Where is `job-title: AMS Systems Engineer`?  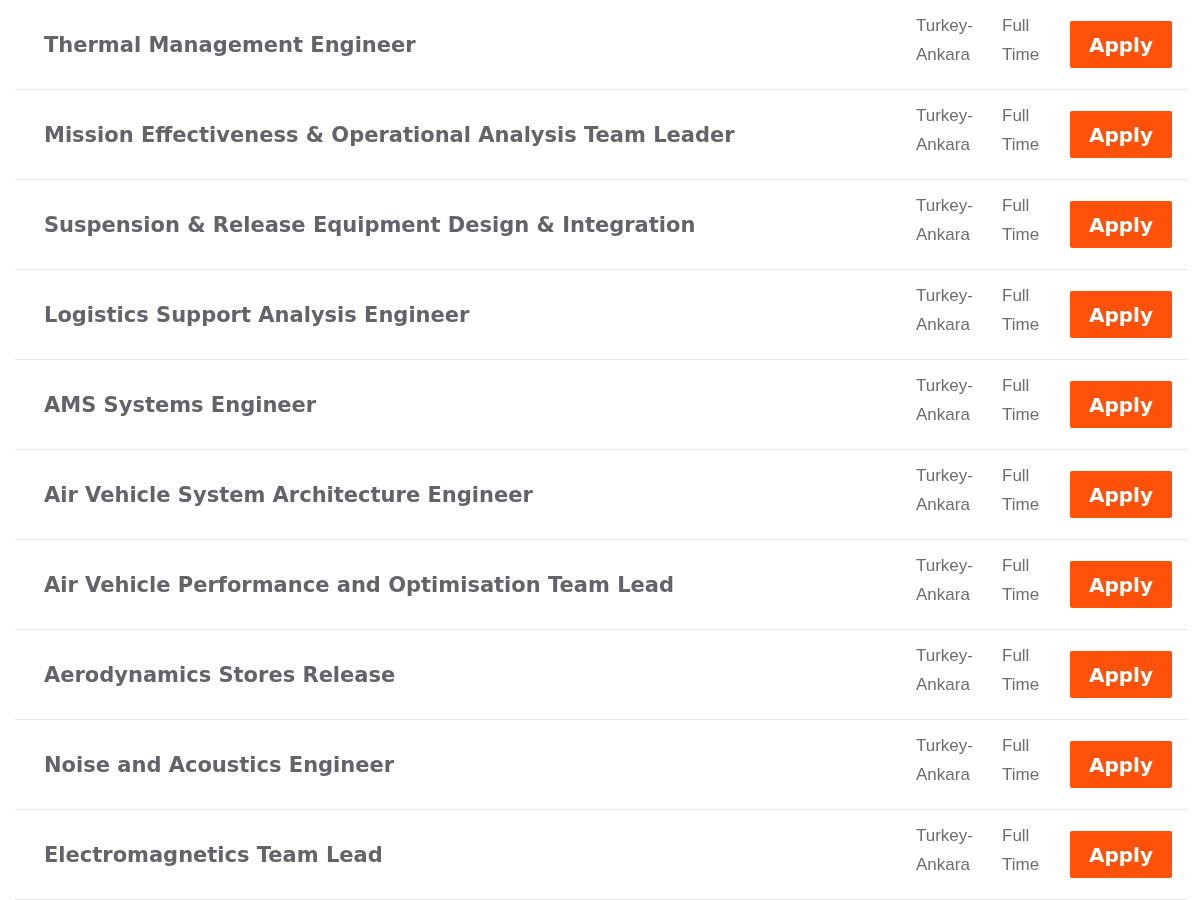
job-title: AMS Systems Engineer is located at coordinates (180, 404).